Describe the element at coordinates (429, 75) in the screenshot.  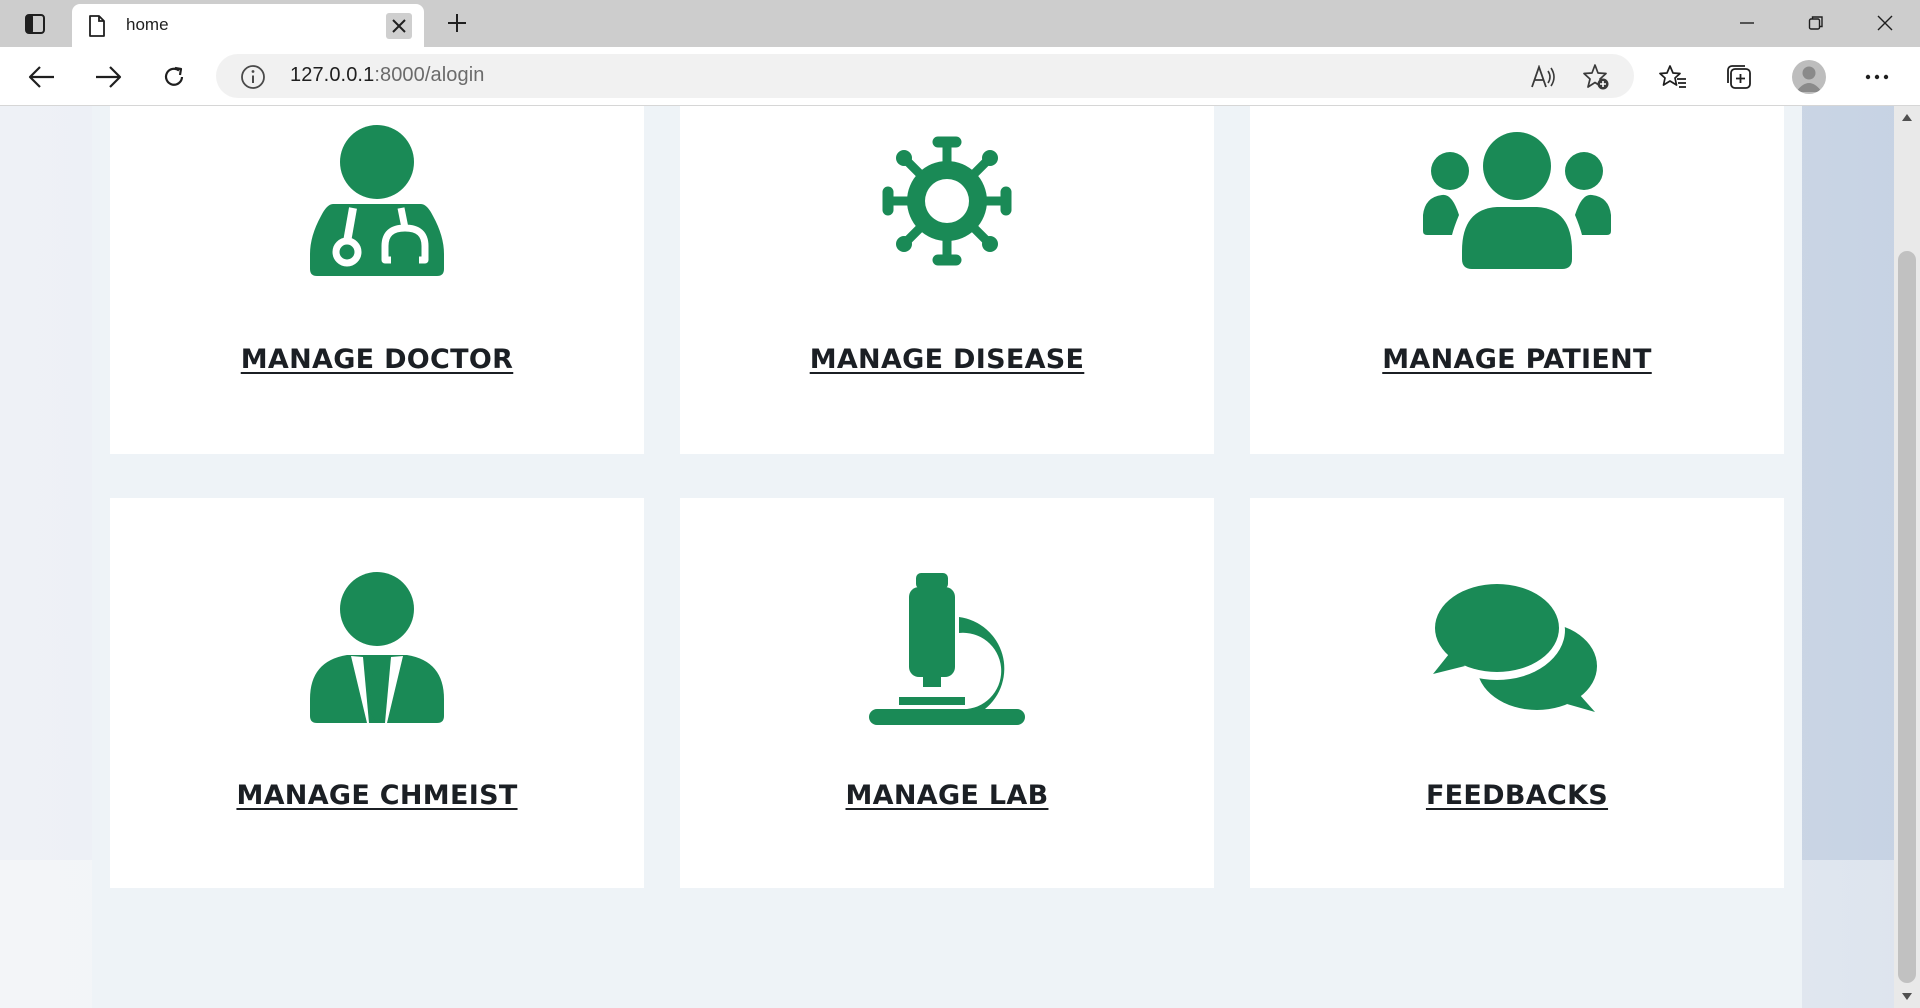
I see `url-path: :8000/alogin` at that location.